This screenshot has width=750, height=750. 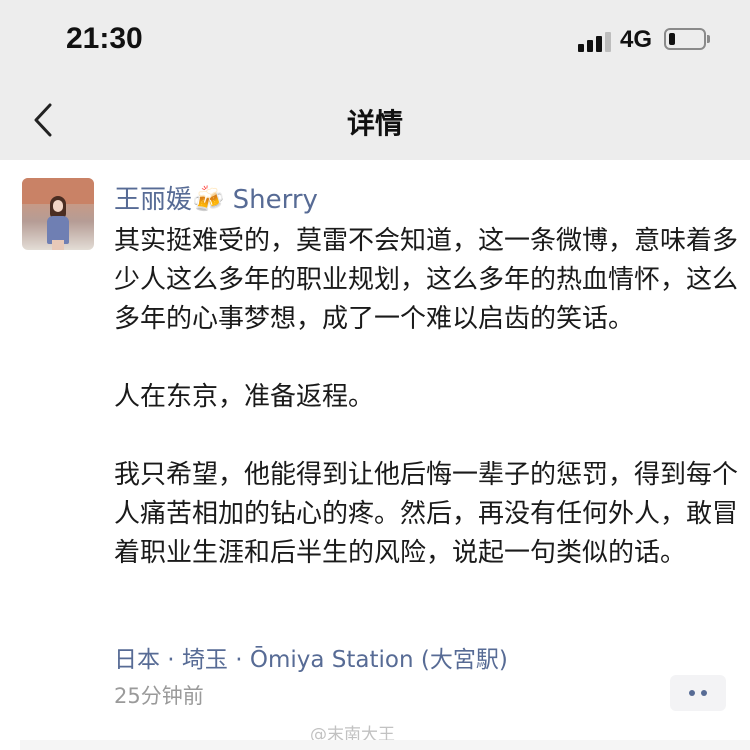 I want to click on avatar, so click(x=58, y=214).